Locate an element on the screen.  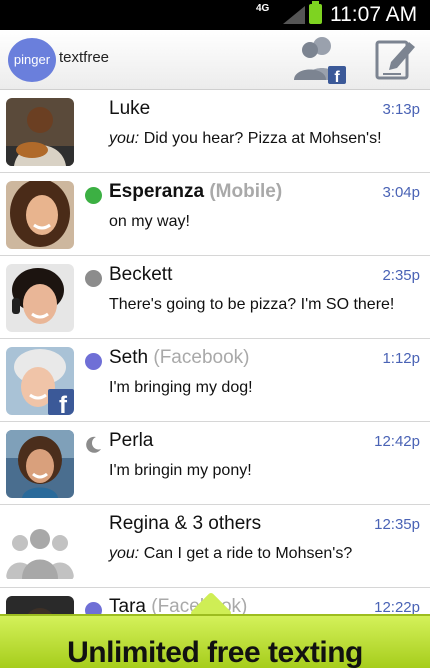
message-preview: on my way! is located at coordinates (149, 221).